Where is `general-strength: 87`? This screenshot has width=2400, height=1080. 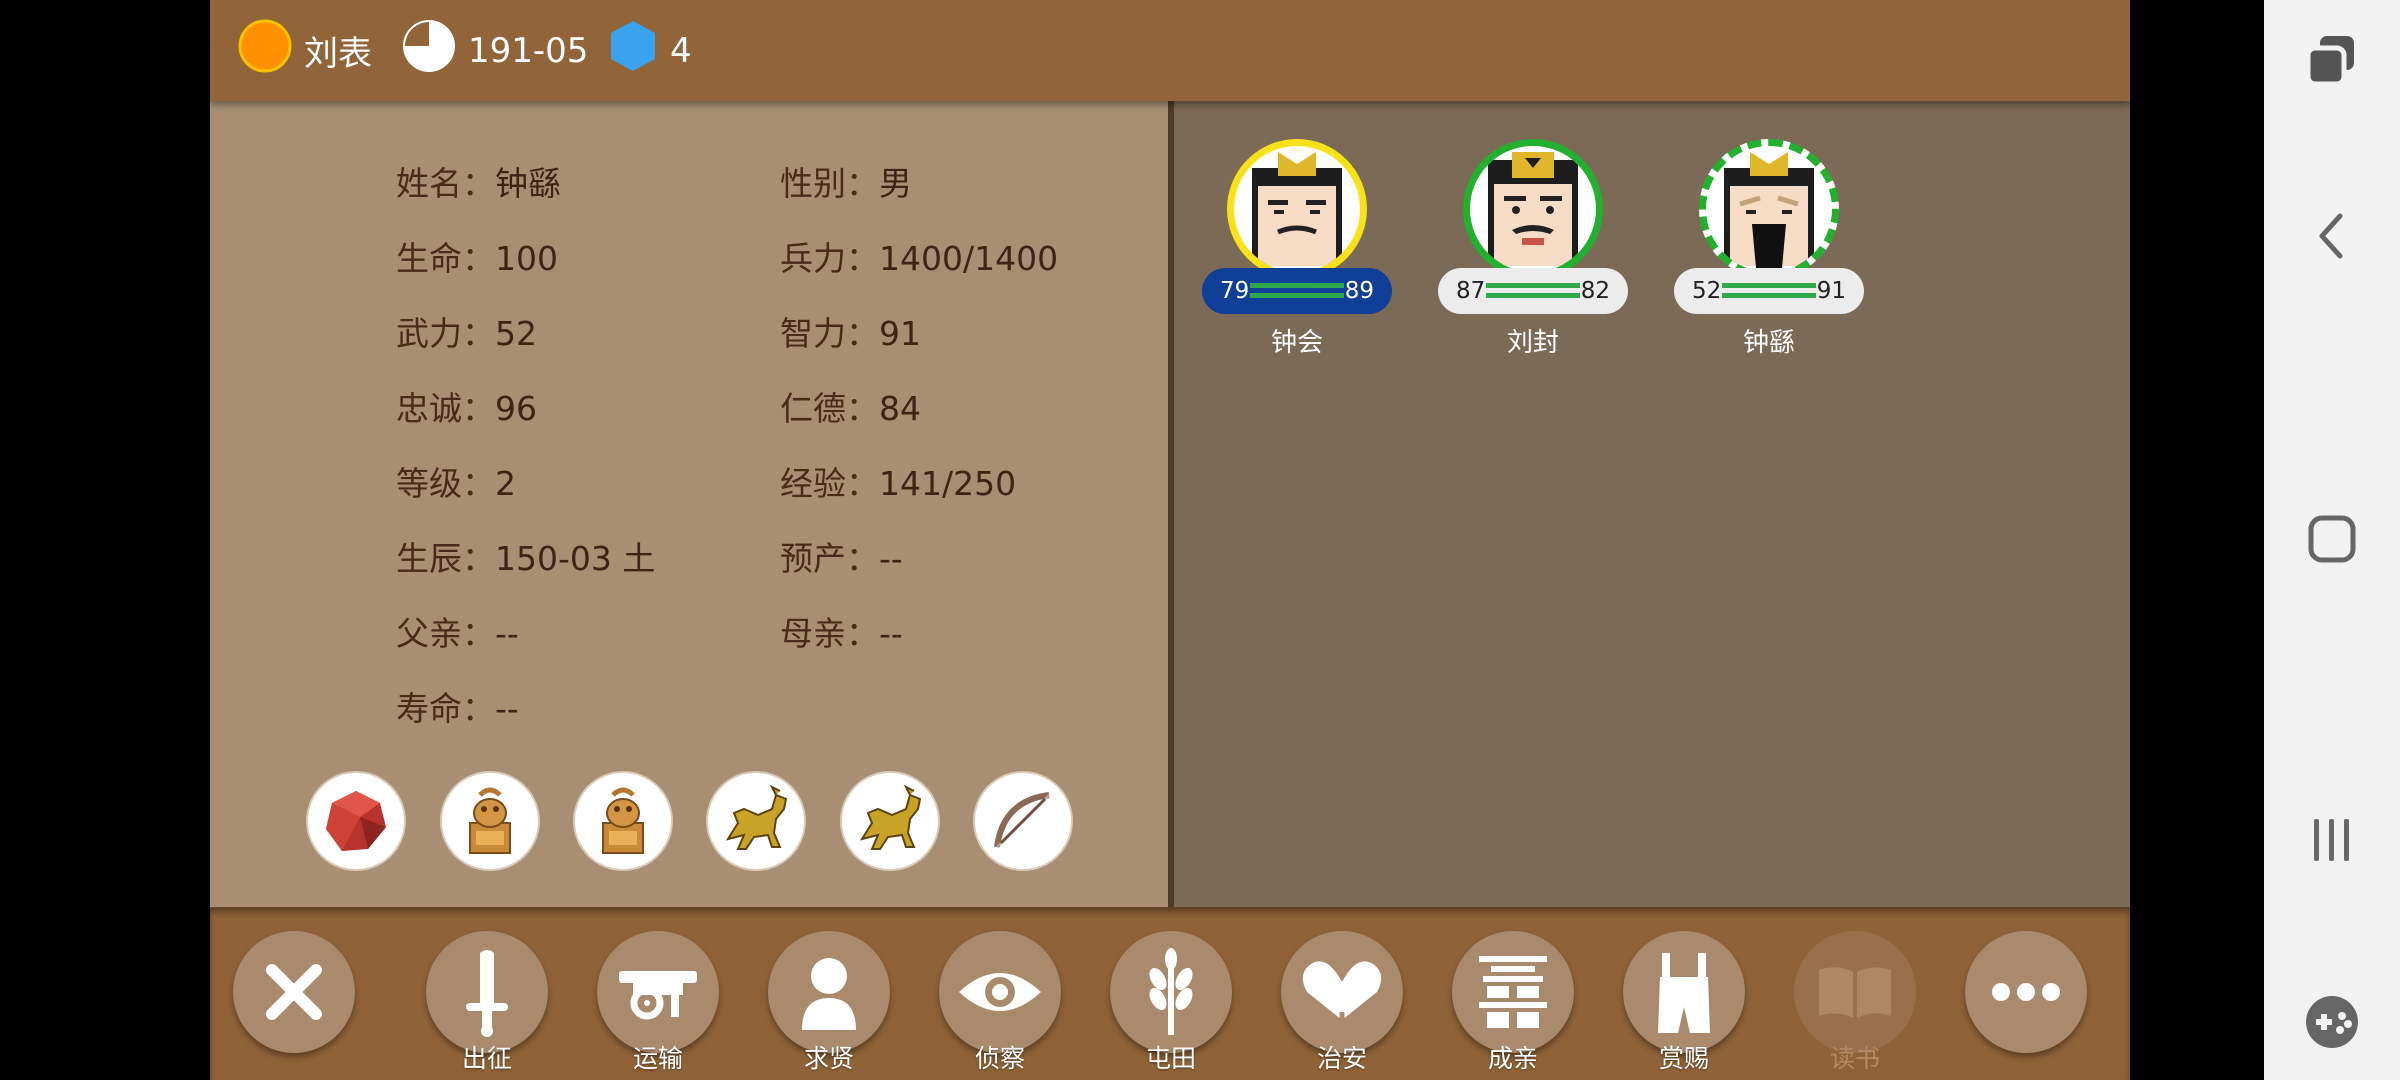
general-strength: 87 is located at coordinates (1471, 291).